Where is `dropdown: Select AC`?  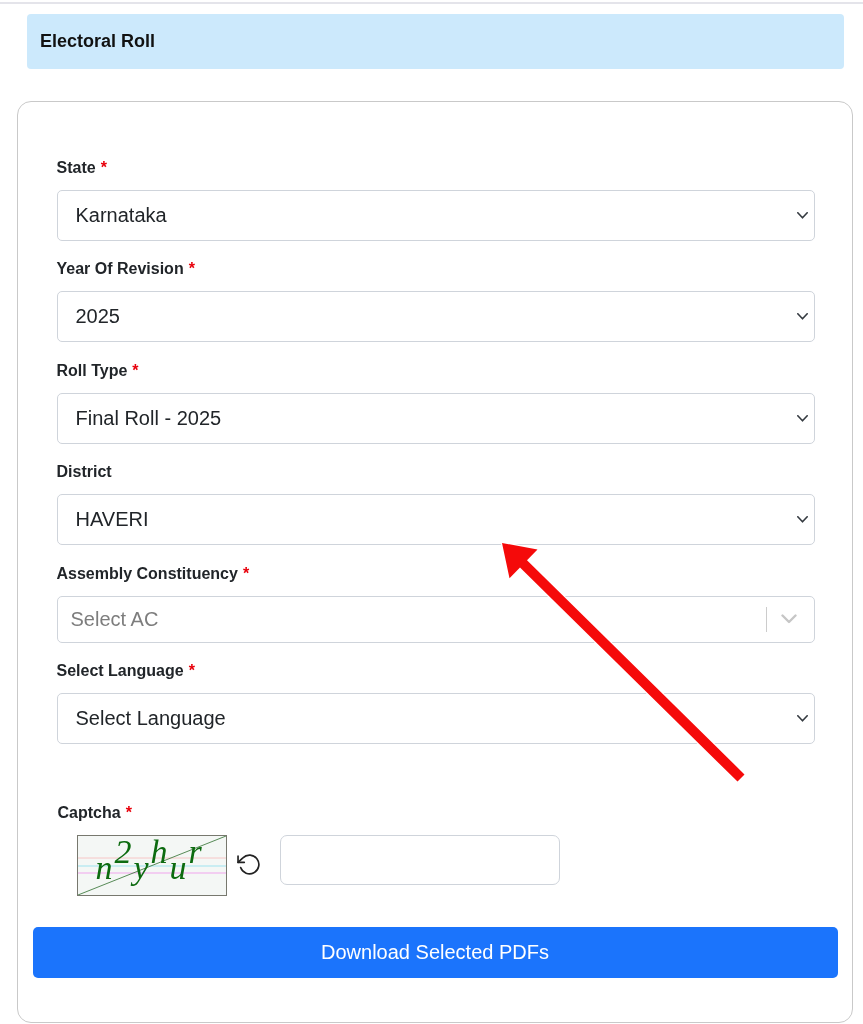
dropdown: Select AC is located at coordinates (435, 619).